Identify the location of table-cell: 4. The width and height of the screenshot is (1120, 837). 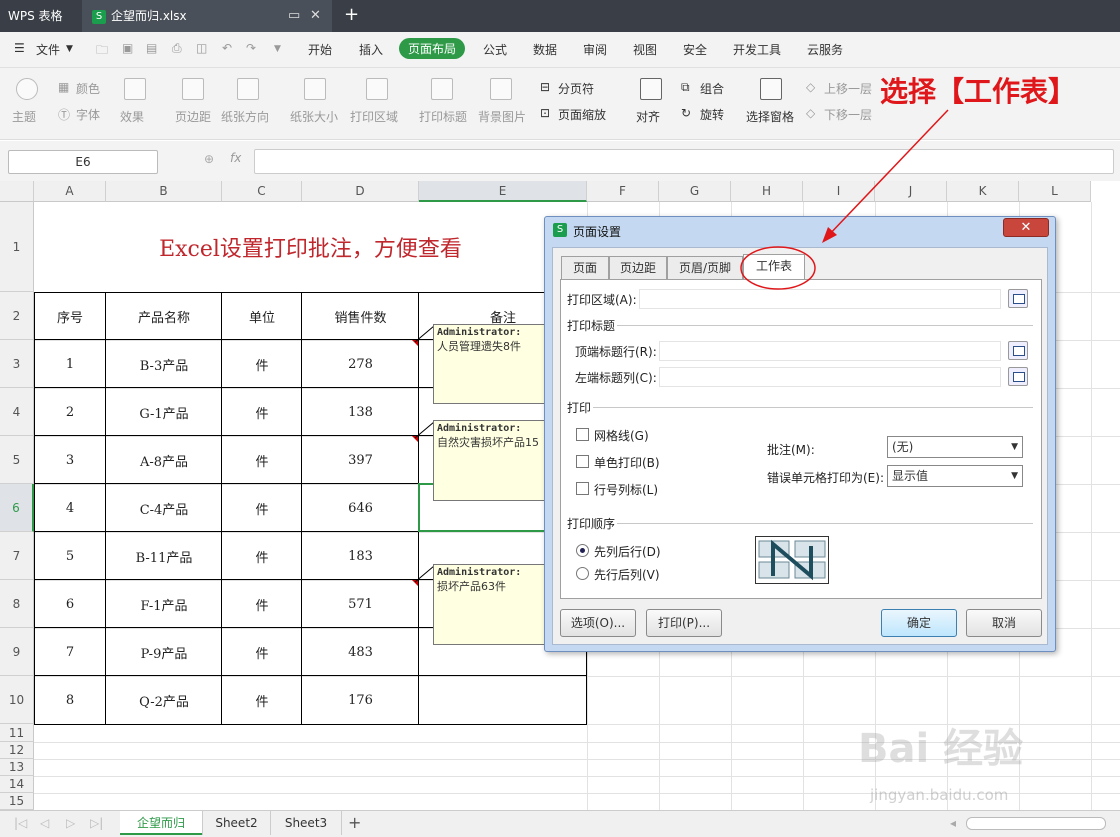
(70, 508).